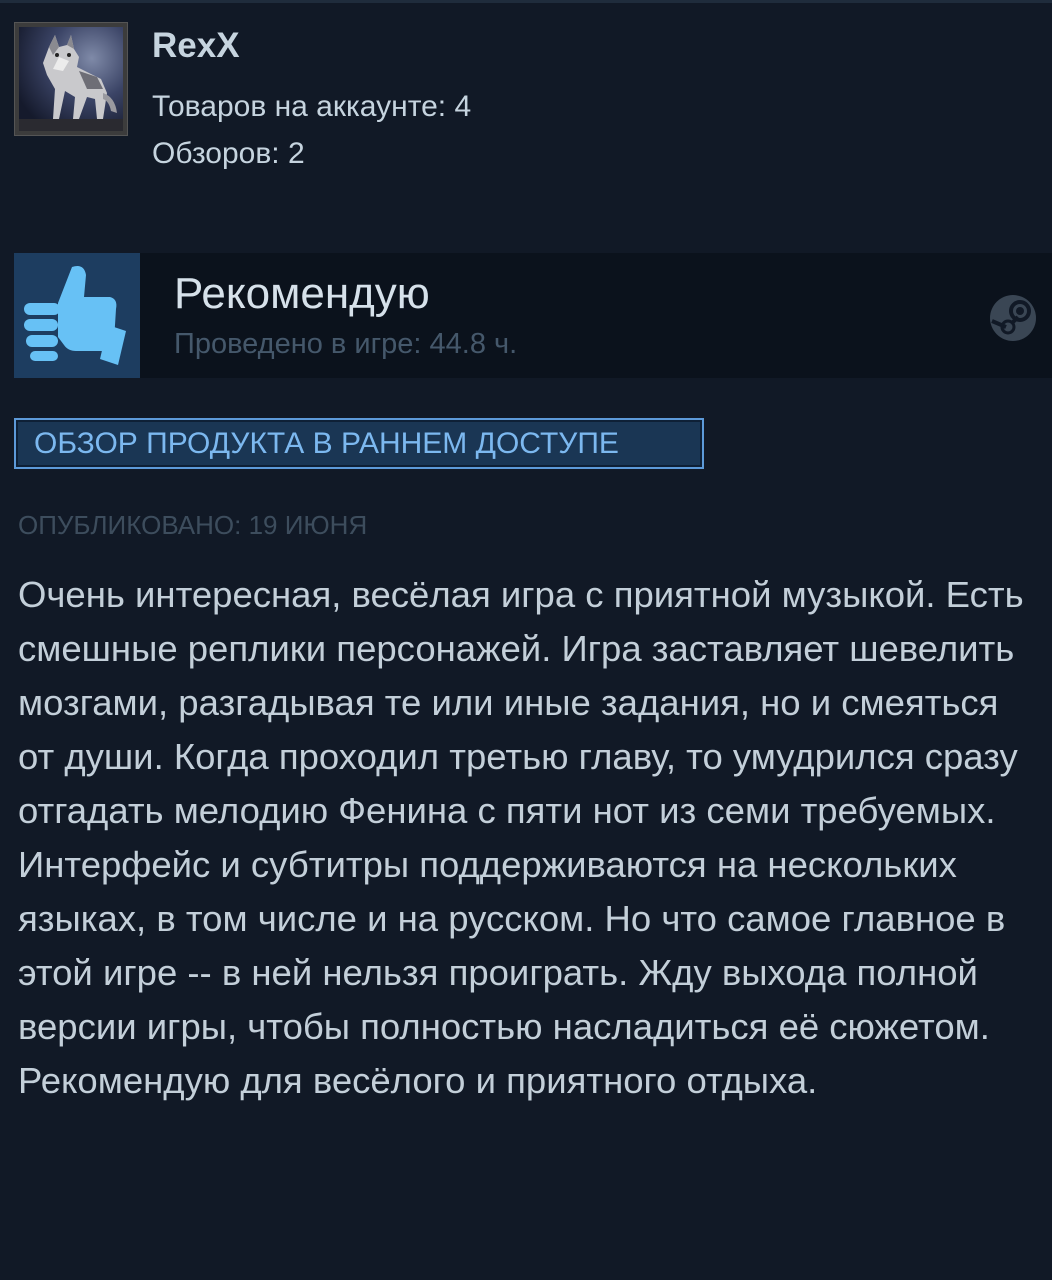 The image size is (1052, 1280). I want to click on review-author: RexX Товаров на аккаунте: 4 Обзоров: 2, so click(514, 107).